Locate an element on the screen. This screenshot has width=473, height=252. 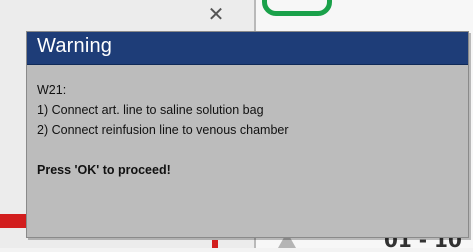
green-indicator-icon is located at coordinates (297, 8).